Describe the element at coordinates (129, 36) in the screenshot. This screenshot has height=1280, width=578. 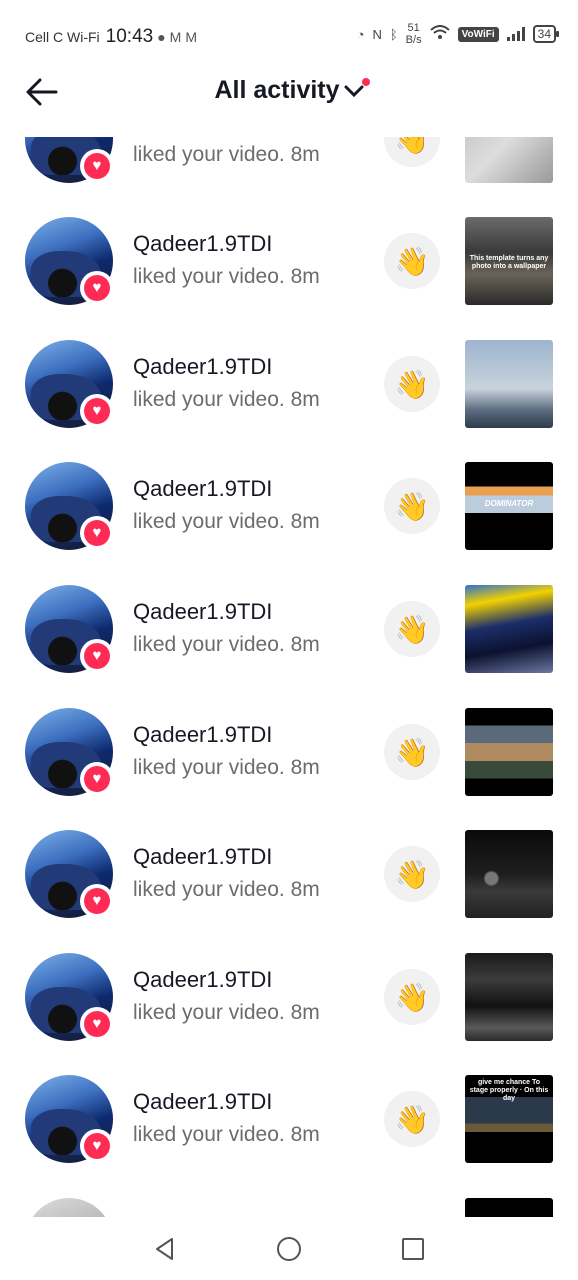
I see `clock: 10:43` at that location.